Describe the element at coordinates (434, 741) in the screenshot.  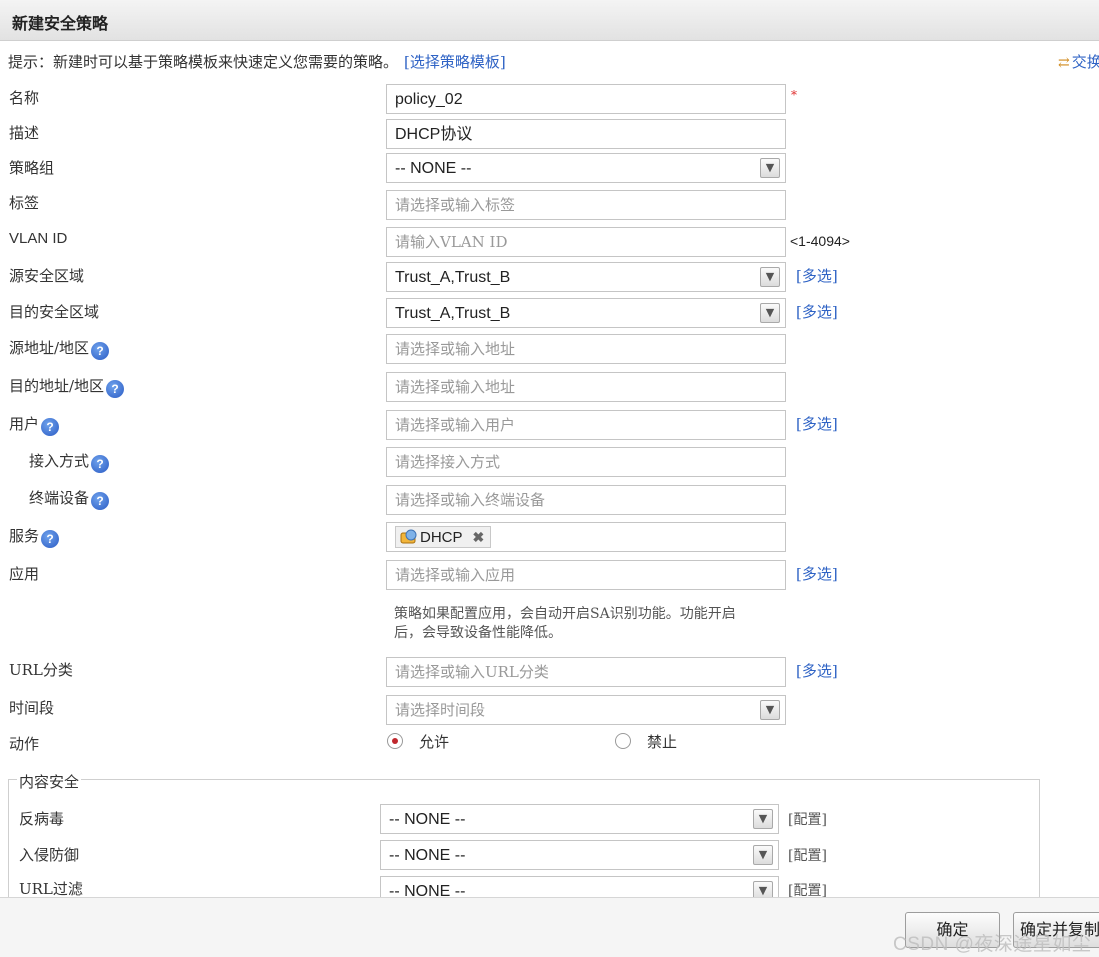
I see `action-allow-label: 允许` at that location.